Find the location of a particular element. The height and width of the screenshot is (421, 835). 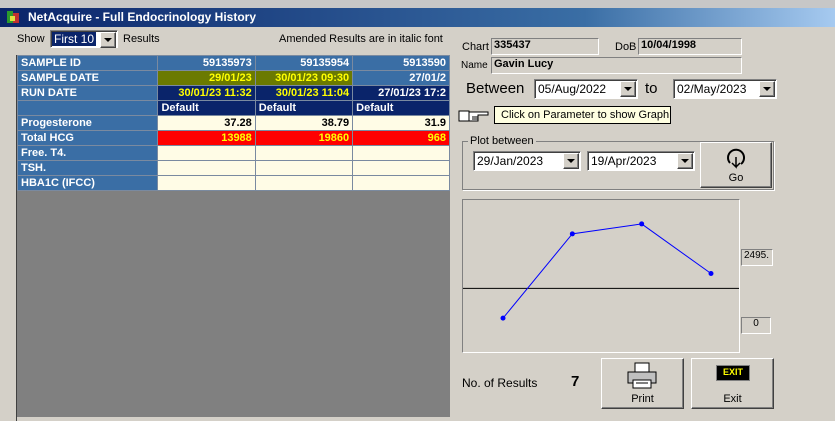

chart-label: Chart is located at coordinates (475, 47).